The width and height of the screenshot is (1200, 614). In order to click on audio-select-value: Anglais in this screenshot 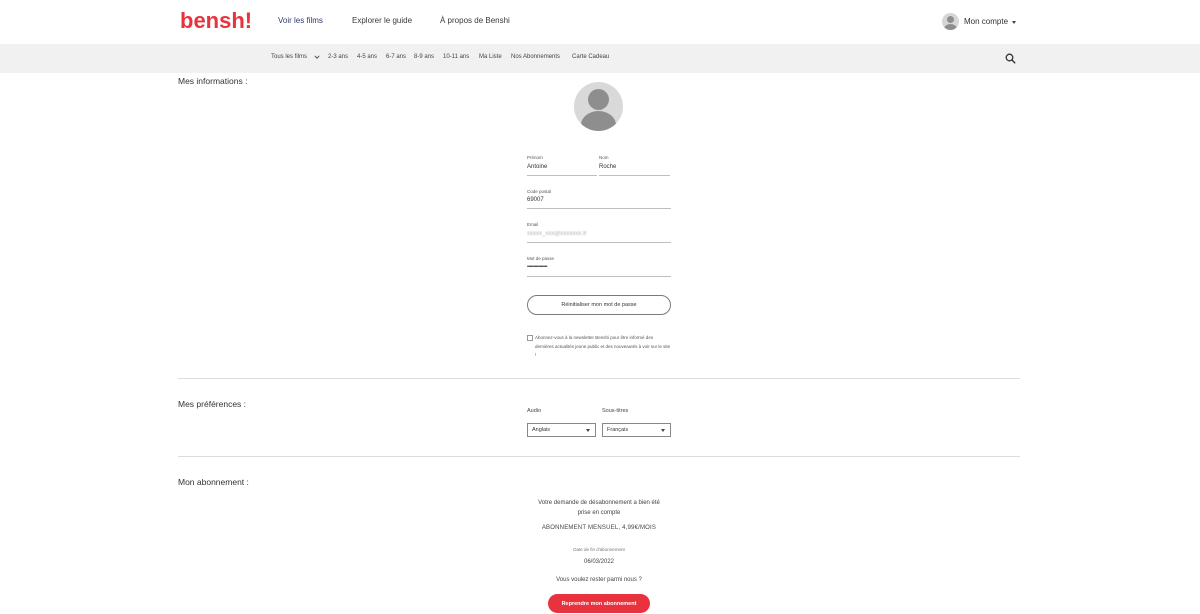, I will do `click(541, 430)`.